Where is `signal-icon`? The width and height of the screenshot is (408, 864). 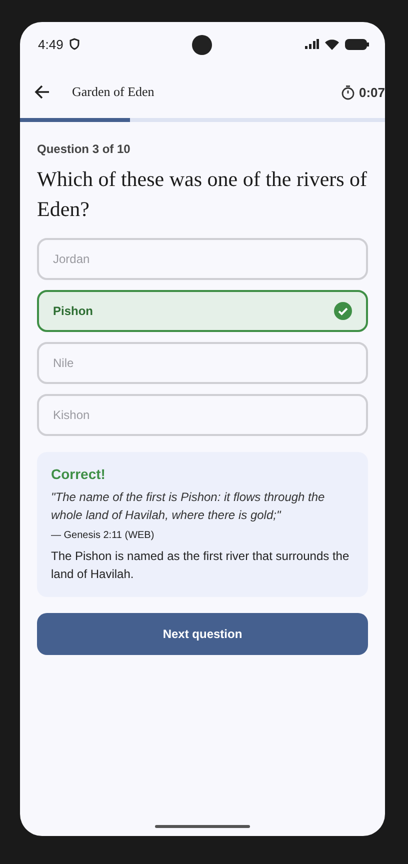 signal-icon is located at coordinates (312, 44).